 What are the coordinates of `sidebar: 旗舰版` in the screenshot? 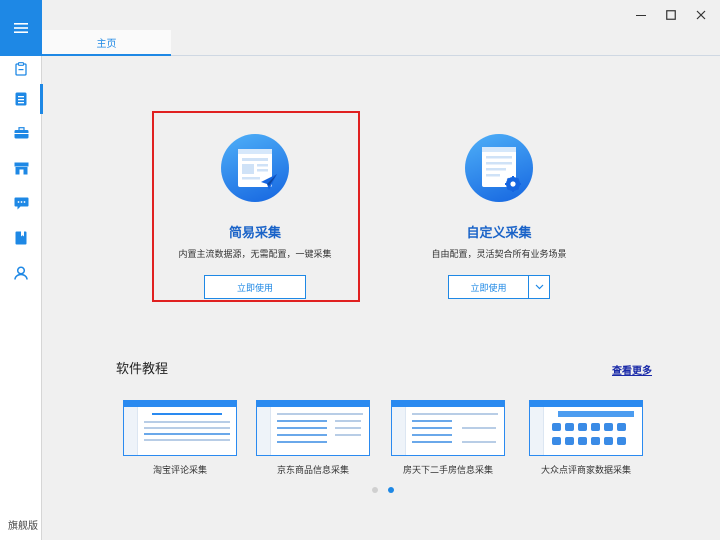 It's located at (21, 270).